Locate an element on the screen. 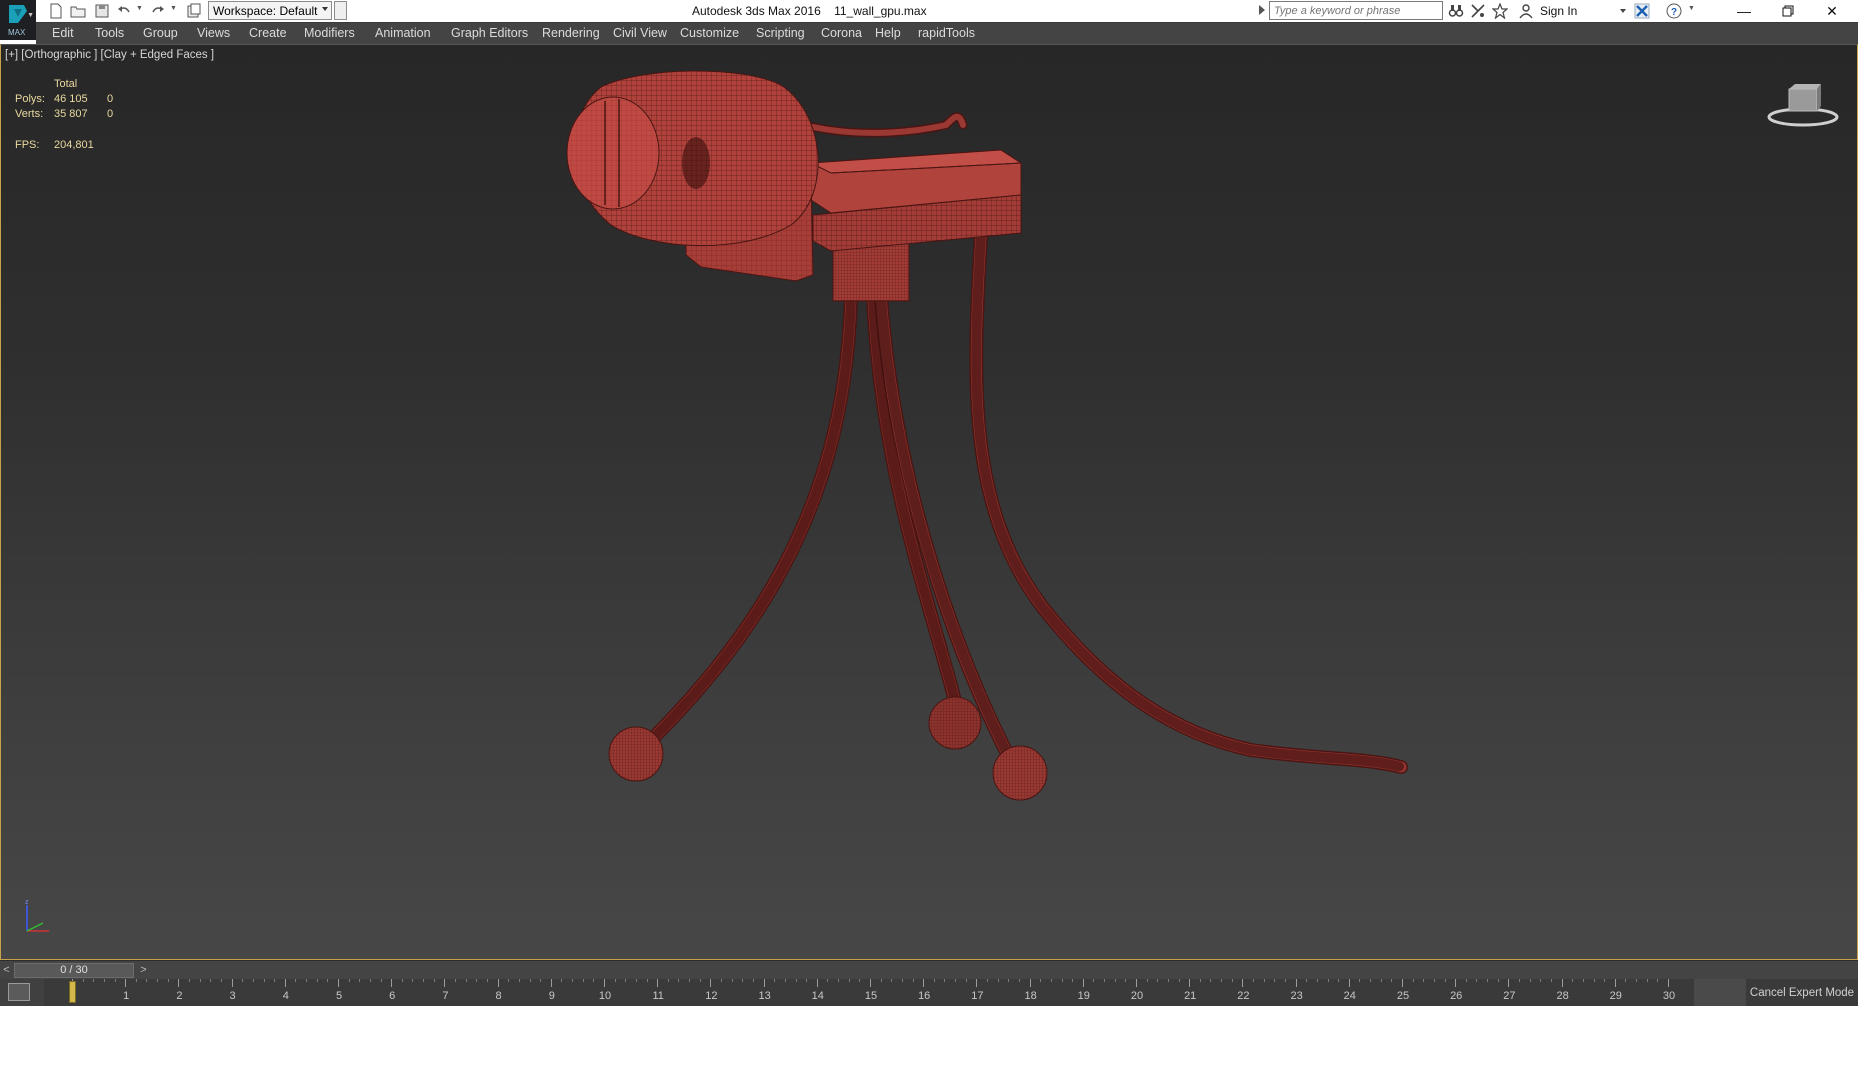  sign-in-button: Sign In is located at coordinates (1558, 11).